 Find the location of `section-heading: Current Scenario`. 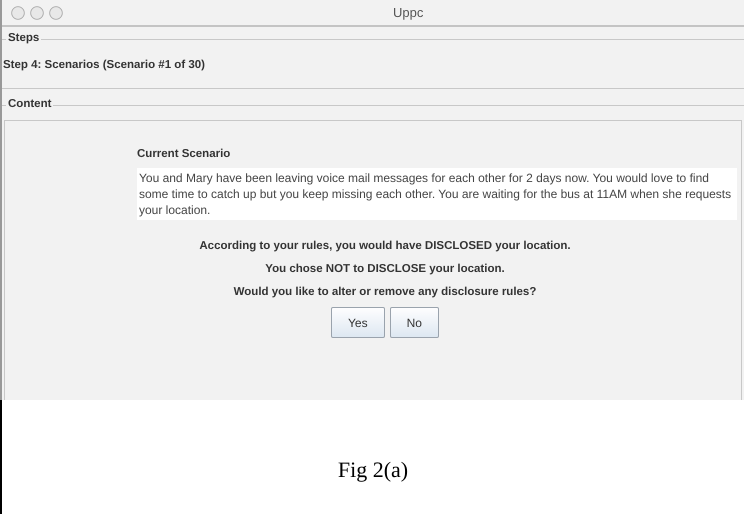

section-heading: Current Scenario is located at coordinates (183, 154).